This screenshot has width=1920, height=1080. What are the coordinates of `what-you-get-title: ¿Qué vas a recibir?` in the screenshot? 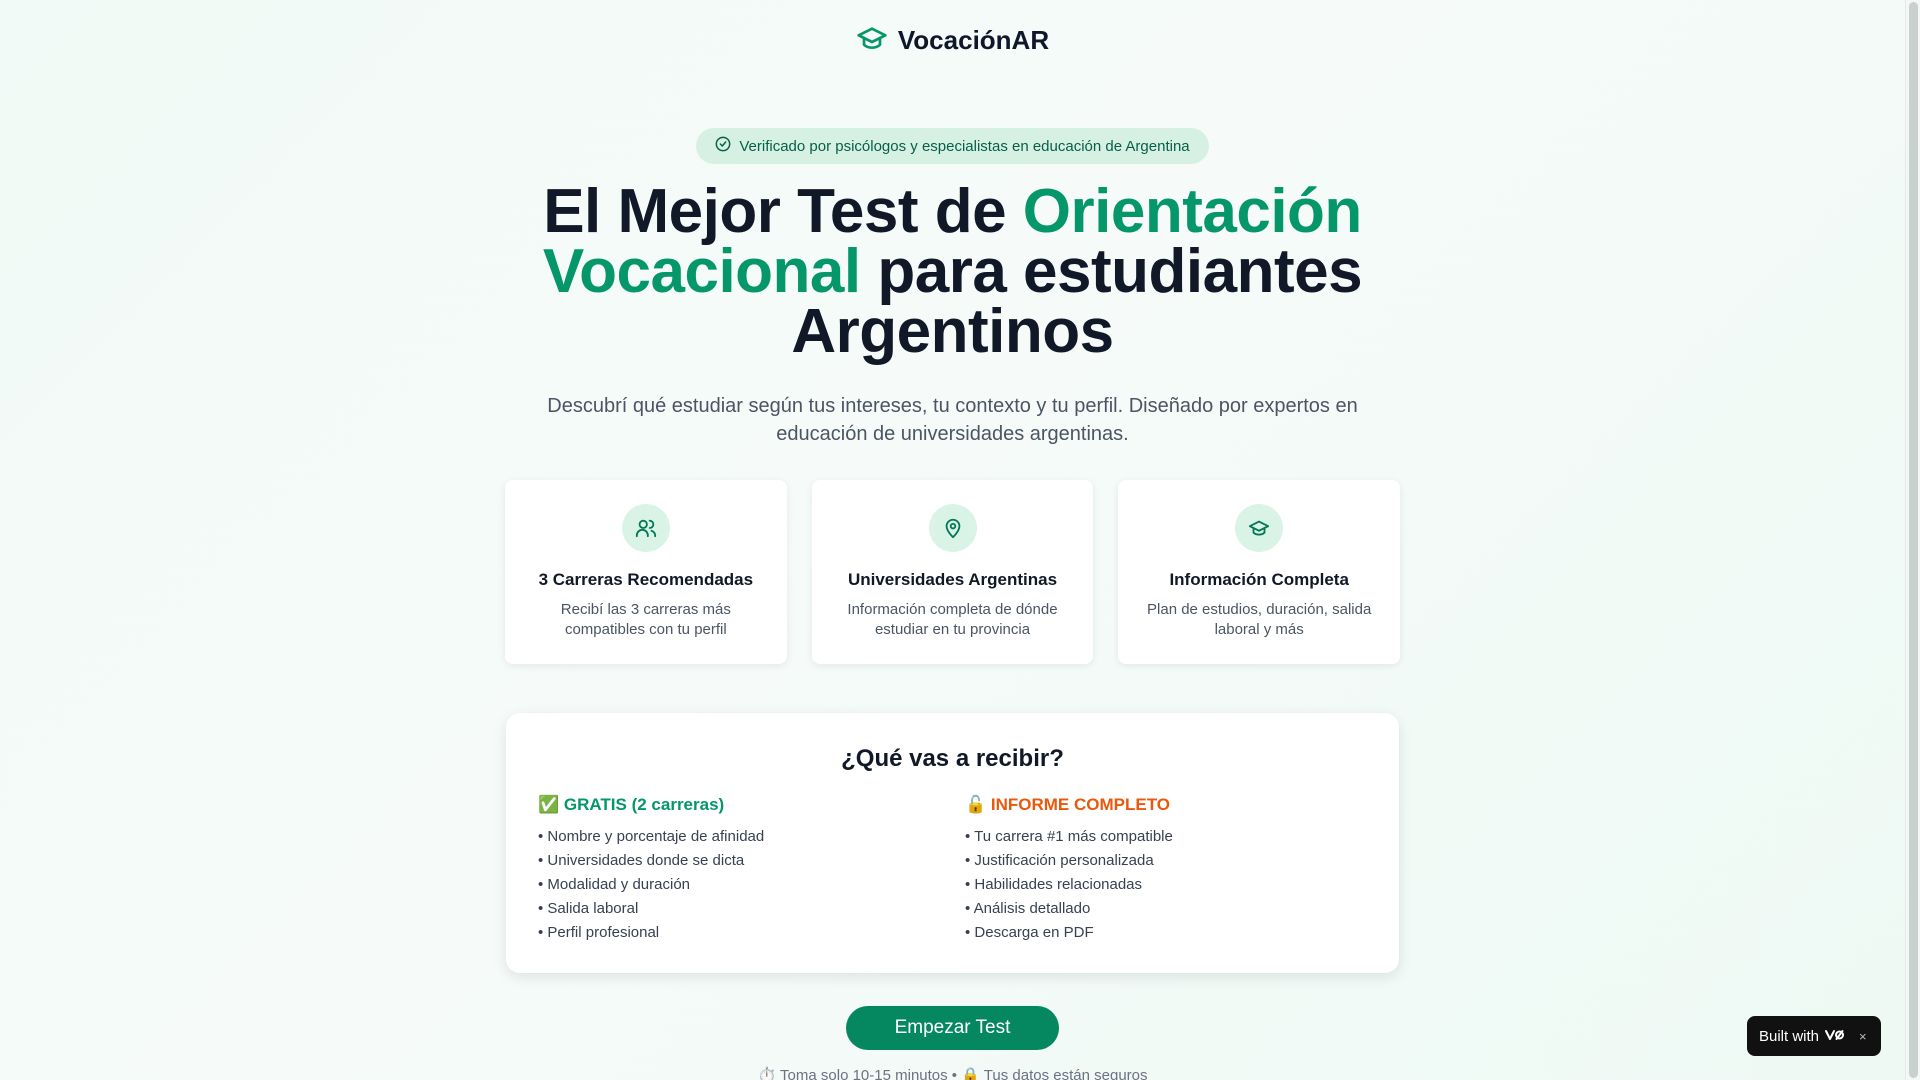 It's located at (952, 758).